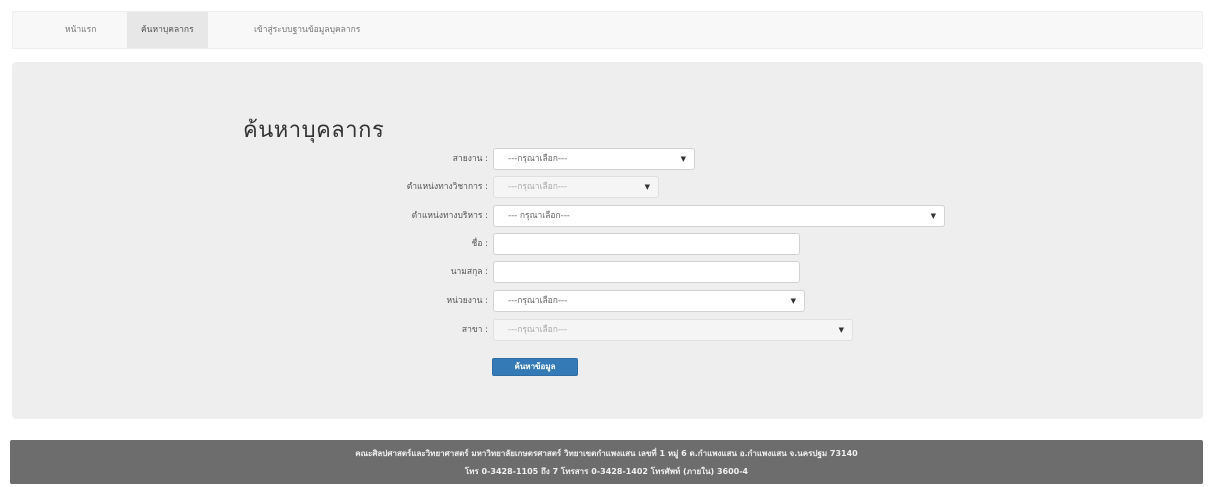 The image size is (1213, 487). I want to click on field-label-department: หน่วยงาน :, so click(467, 301).